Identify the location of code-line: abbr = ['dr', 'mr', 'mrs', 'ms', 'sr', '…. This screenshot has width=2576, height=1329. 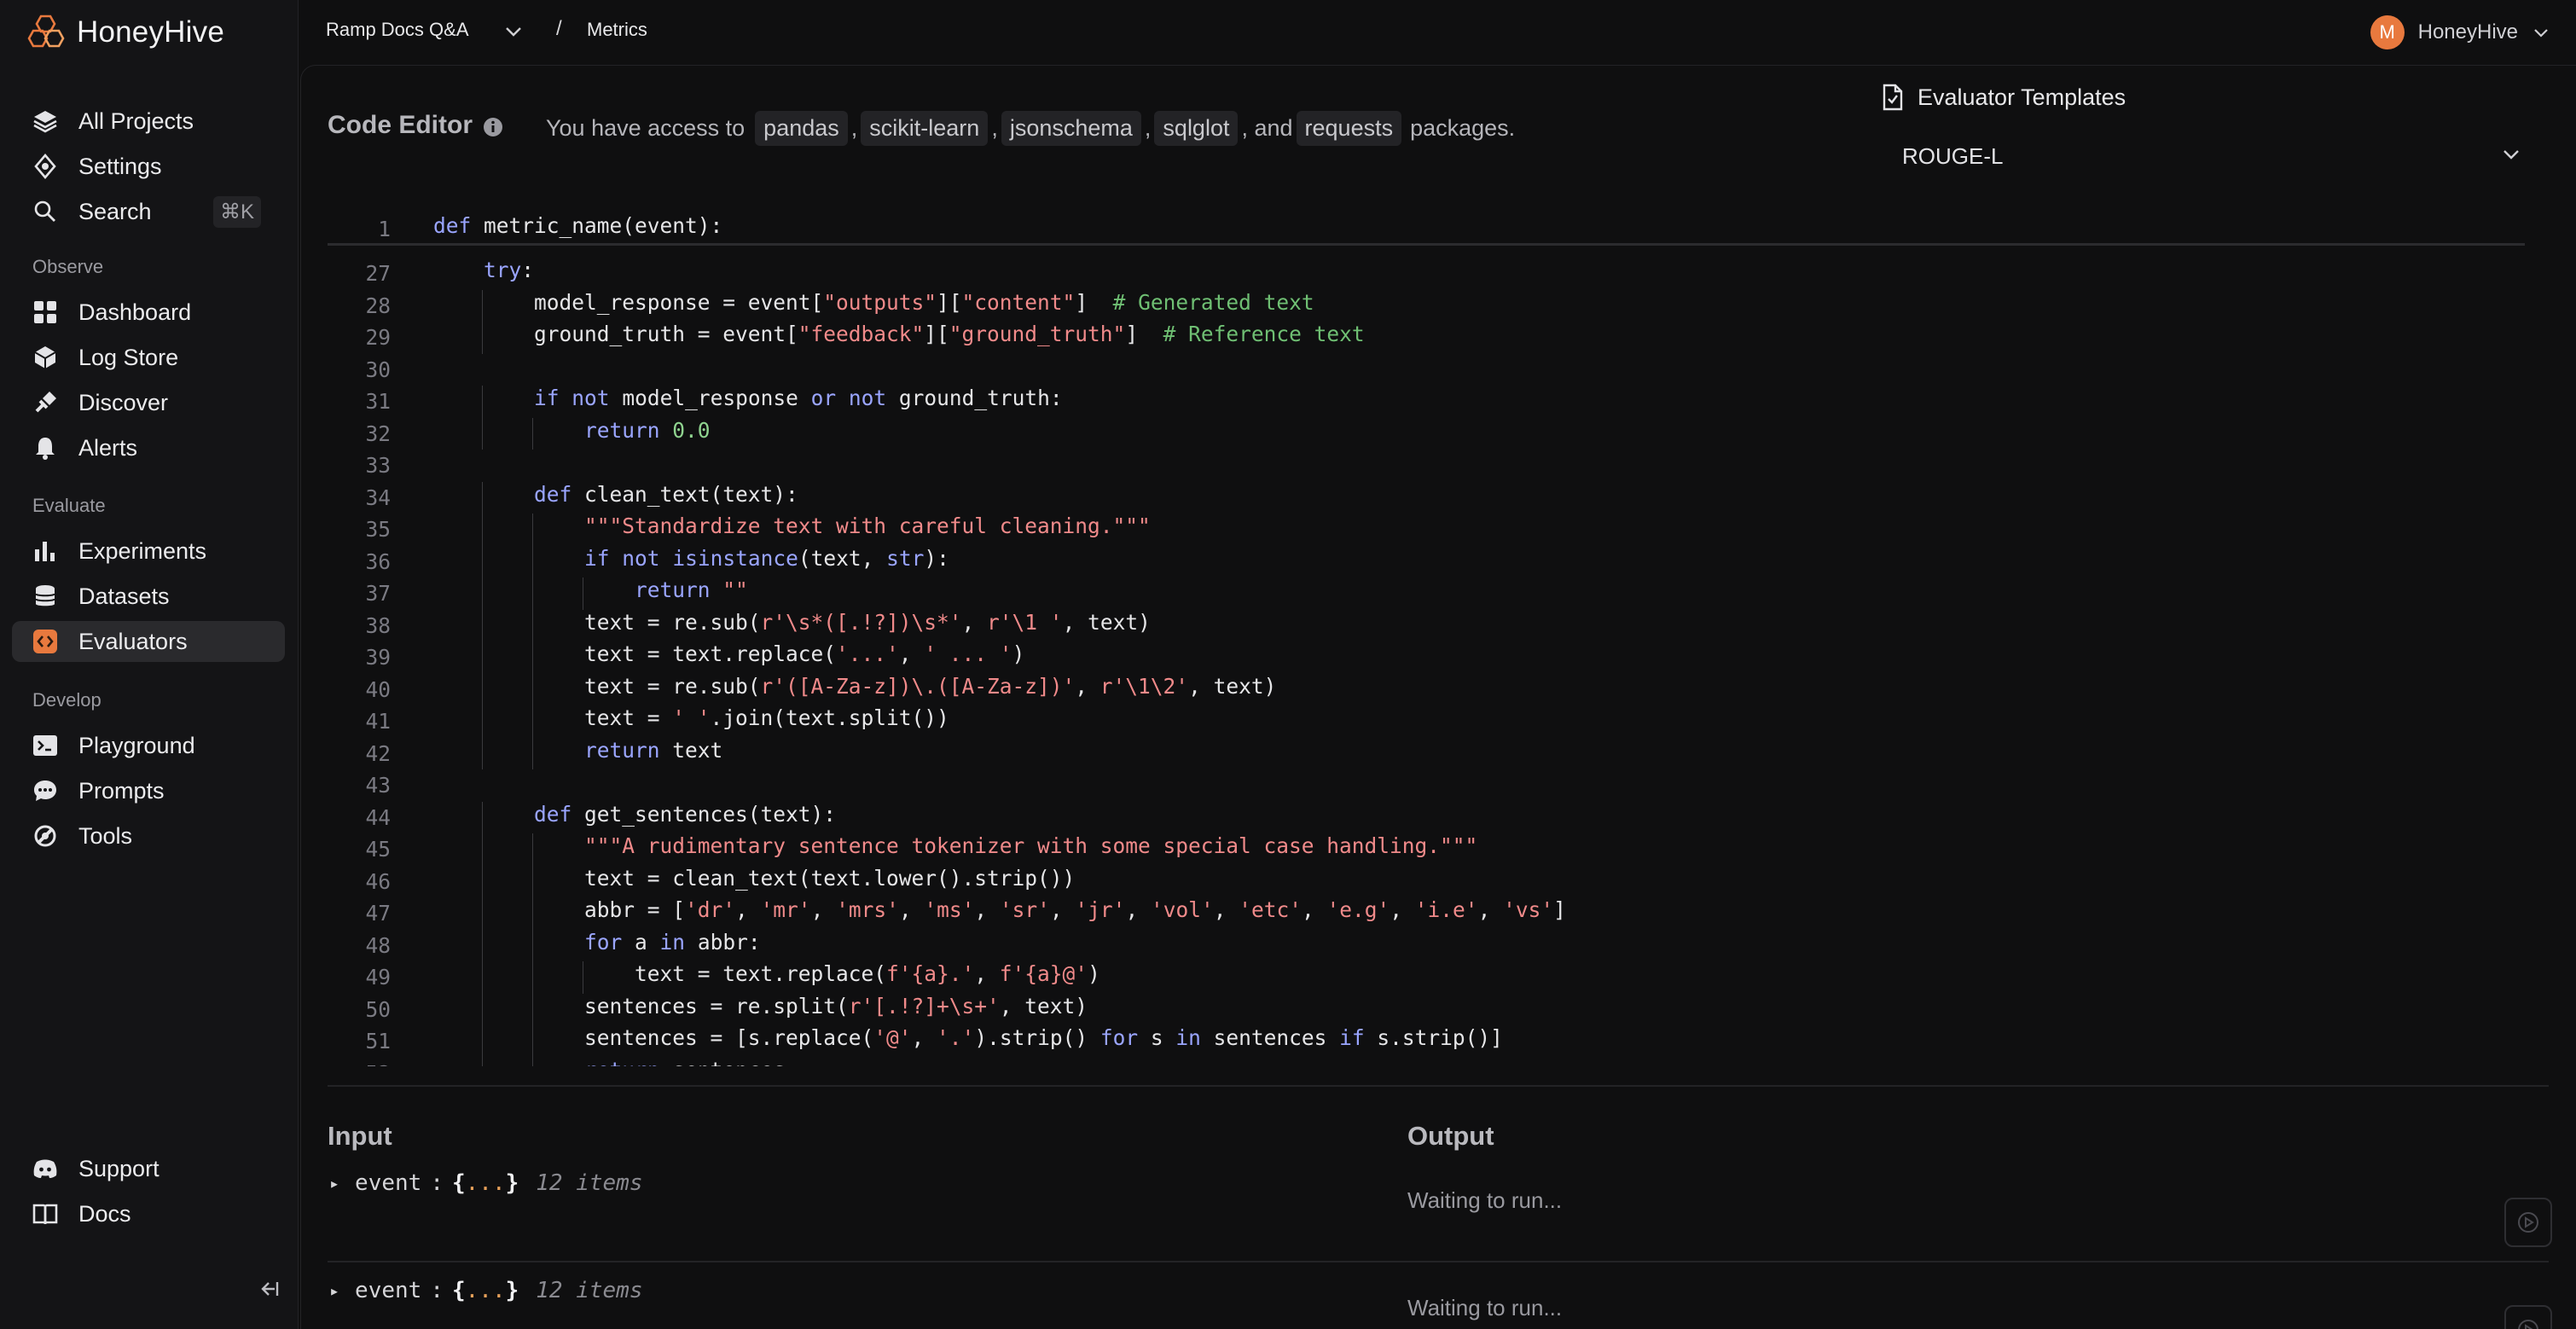
(999, 910).